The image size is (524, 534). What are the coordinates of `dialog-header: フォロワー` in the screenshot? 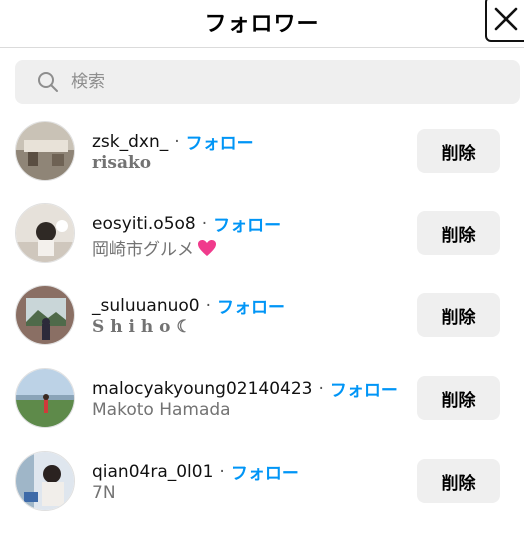 It's located at (262, 24).